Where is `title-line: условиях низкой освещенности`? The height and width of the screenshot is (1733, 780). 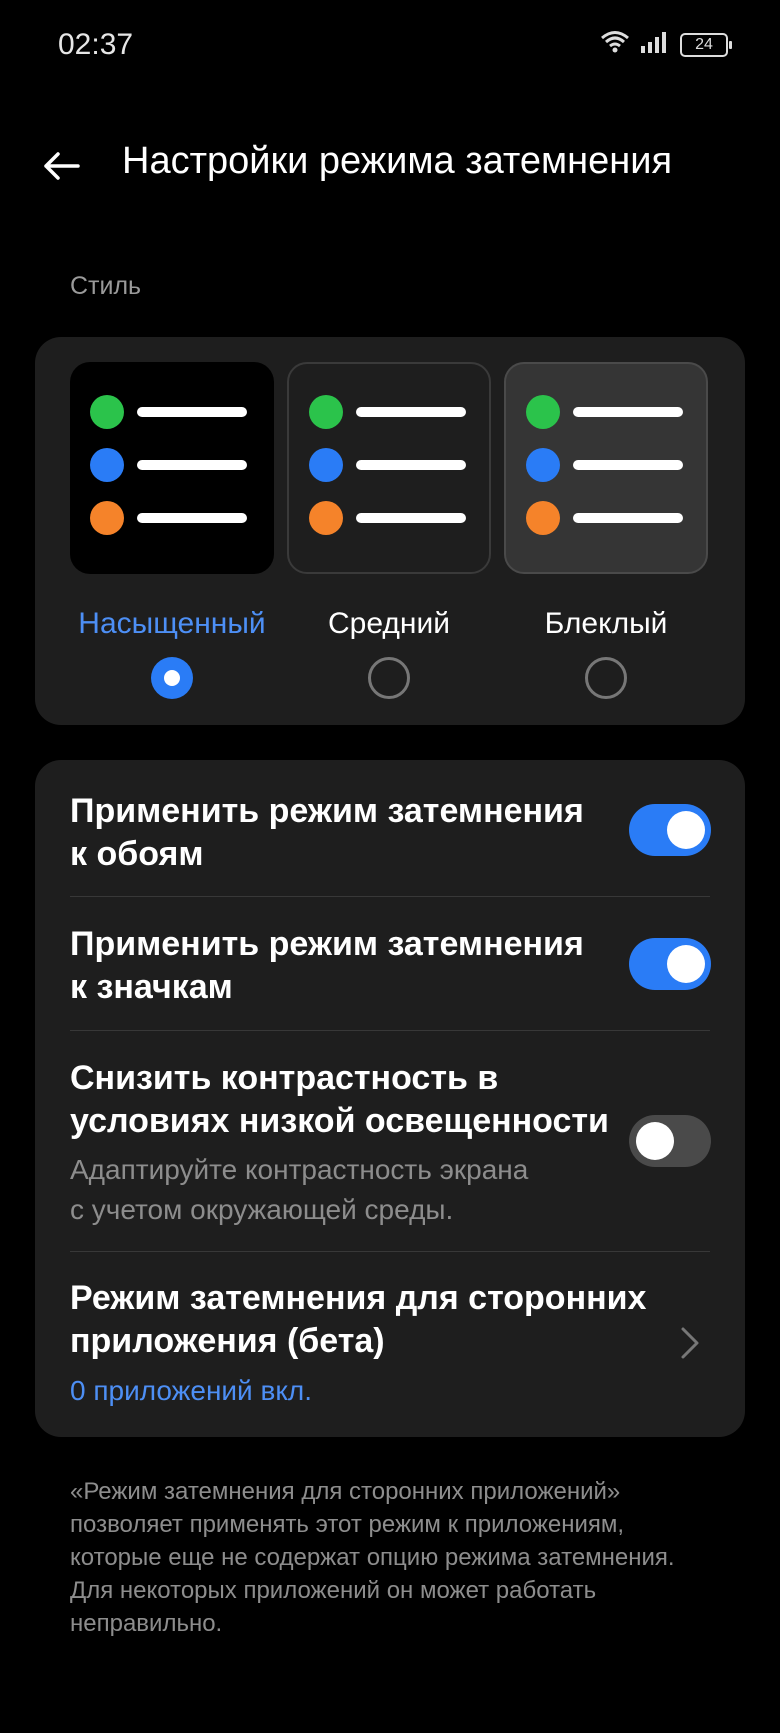
title-line: условиях низкой освещенности is located at coordinates (339, 1121).